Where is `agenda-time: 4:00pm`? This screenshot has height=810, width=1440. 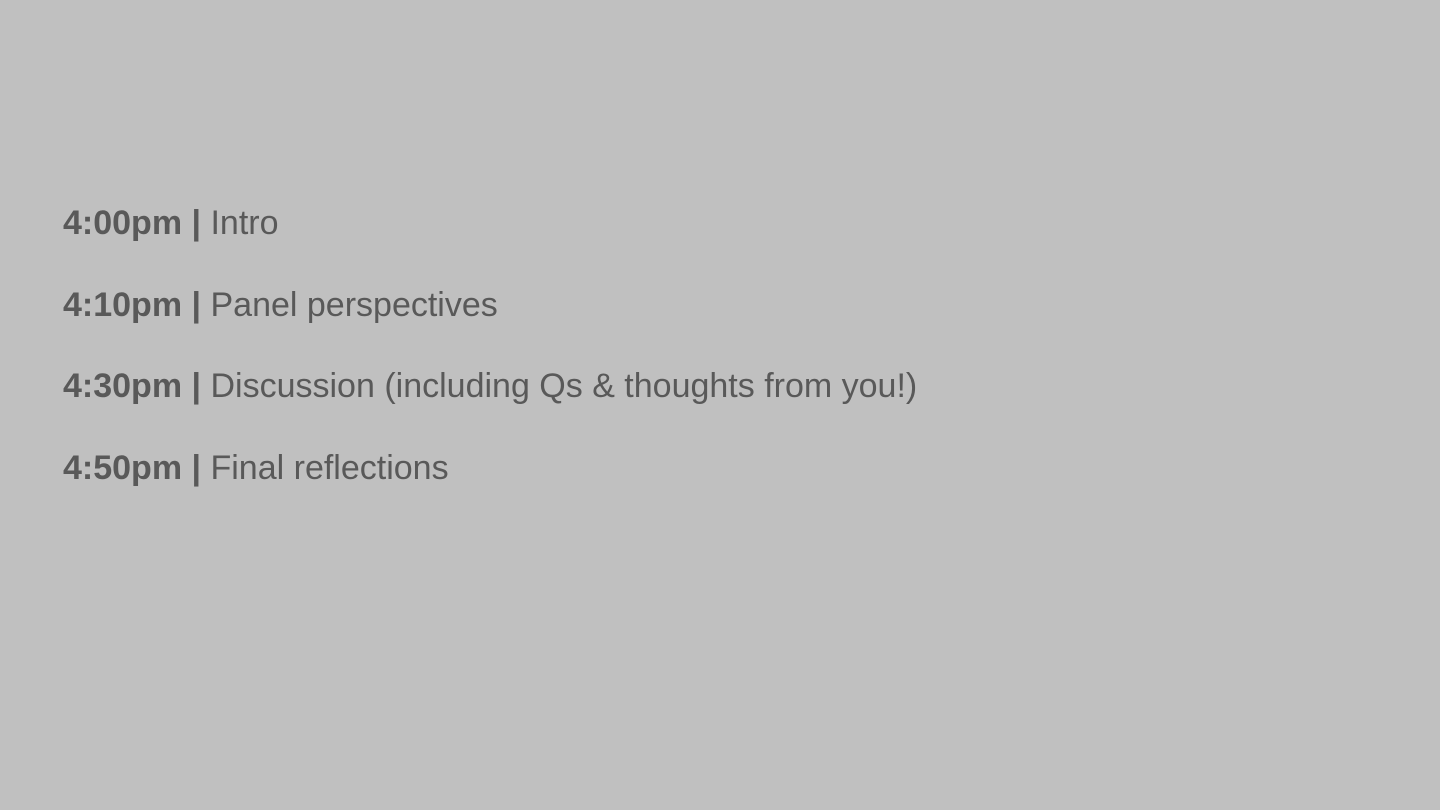 agenda-time: 4:00pm is located at coordinates (123, 223).